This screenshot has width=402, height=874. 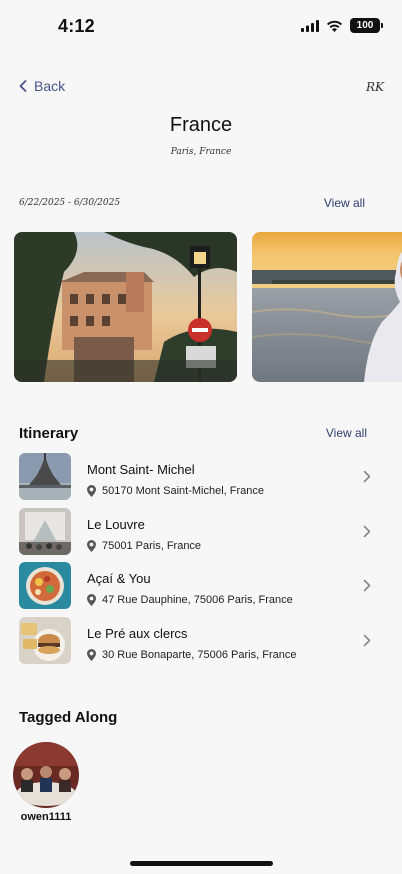 I want to click on place-address-text: 75001 Paris, France, so click(x=152, y=545).